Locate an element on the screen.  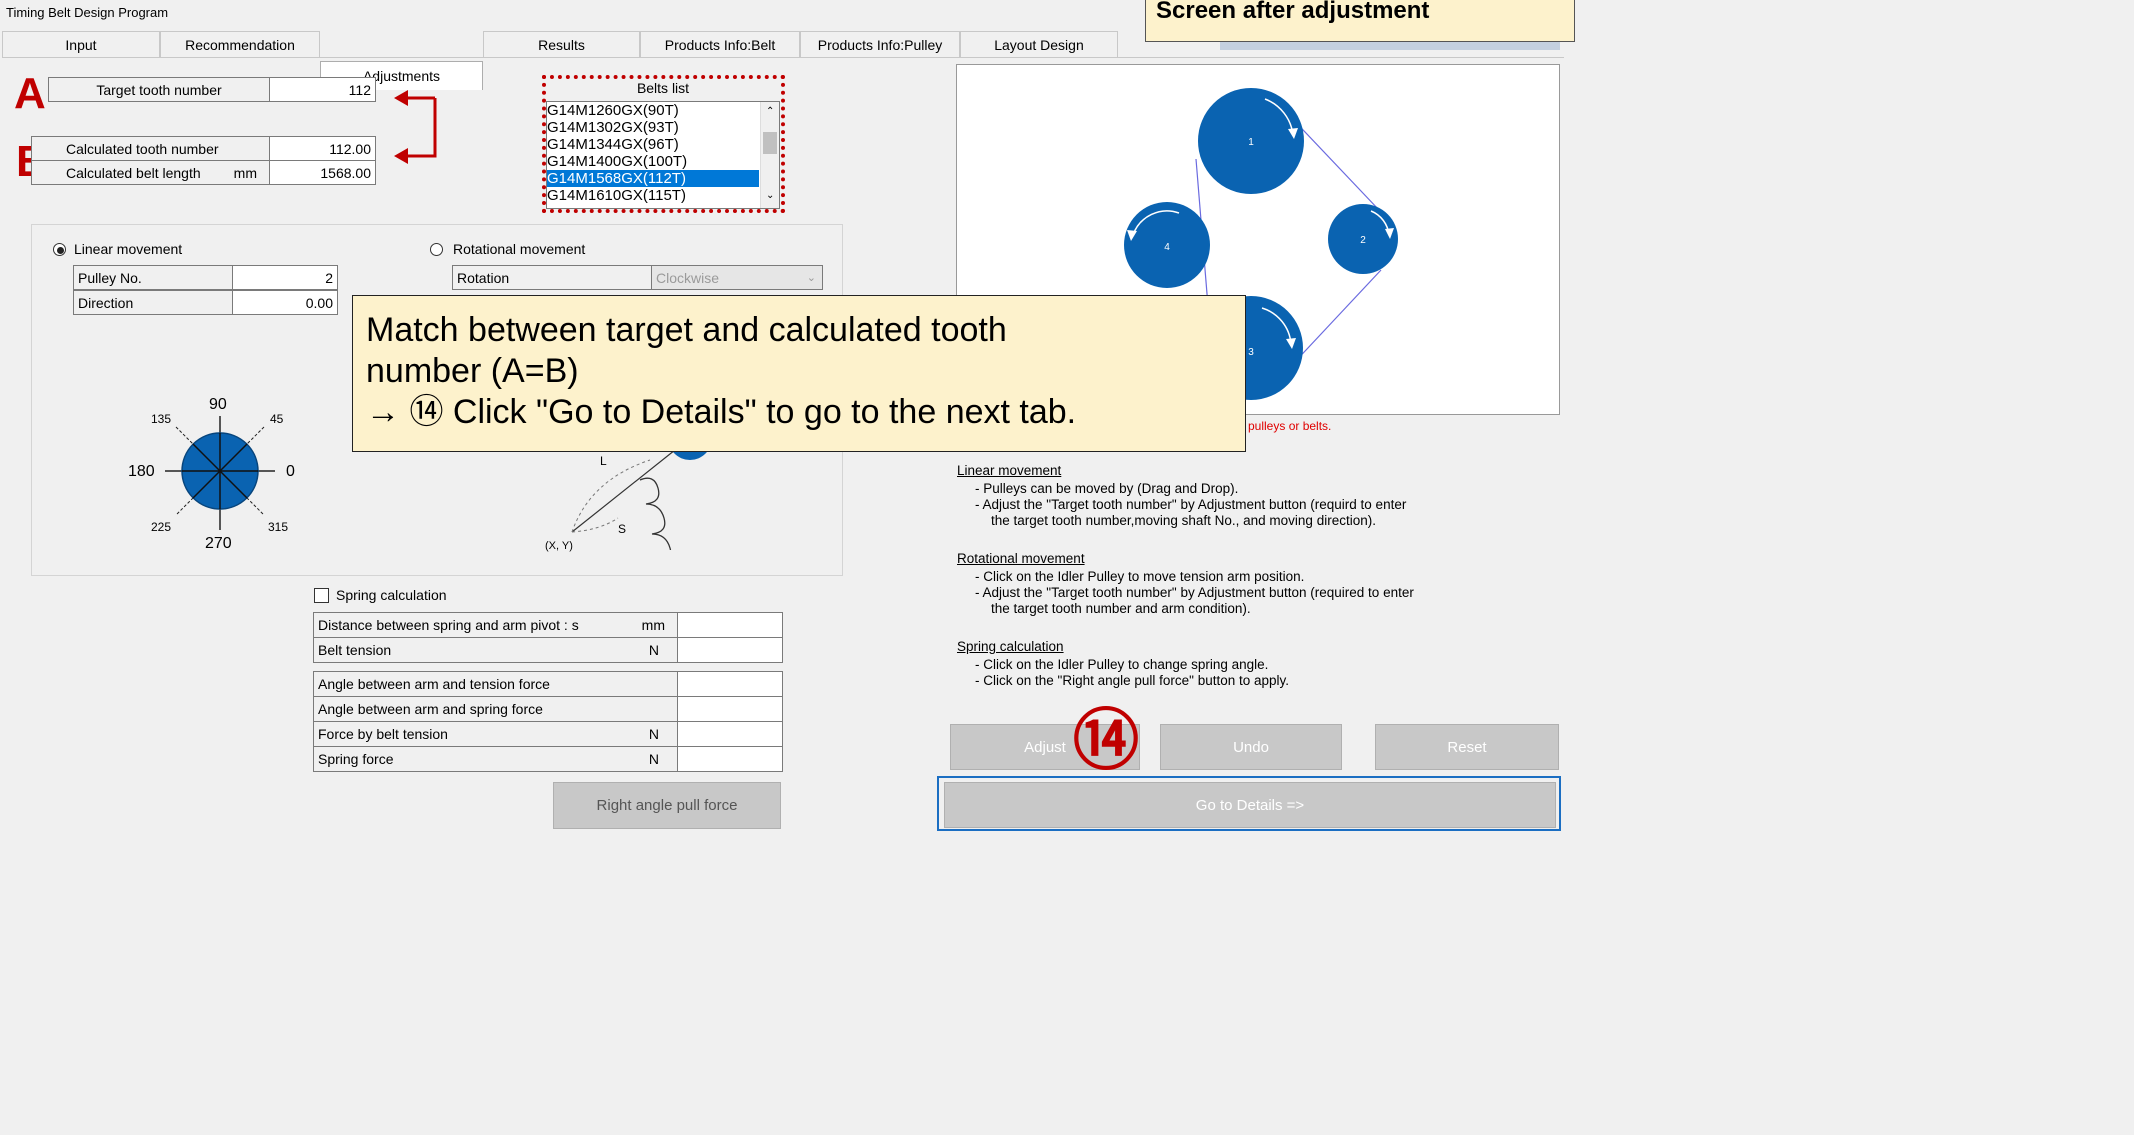
pulley-4-label: 4 is located at coordinates (1167, 247).